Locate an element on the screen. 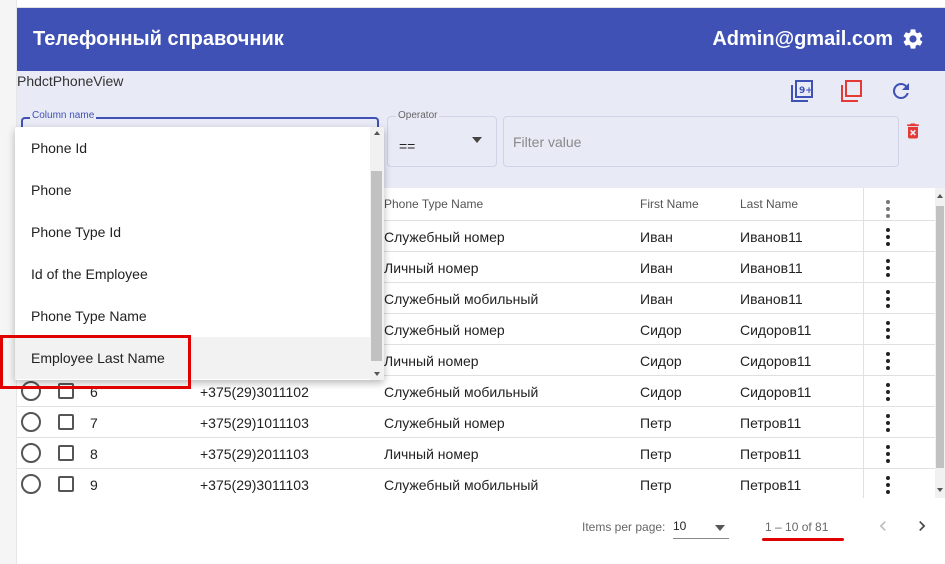 This screenshot has width=945, height=564. app-header: Телефонный справочник Admin@gmail.com is located at coordinates (481, 39).